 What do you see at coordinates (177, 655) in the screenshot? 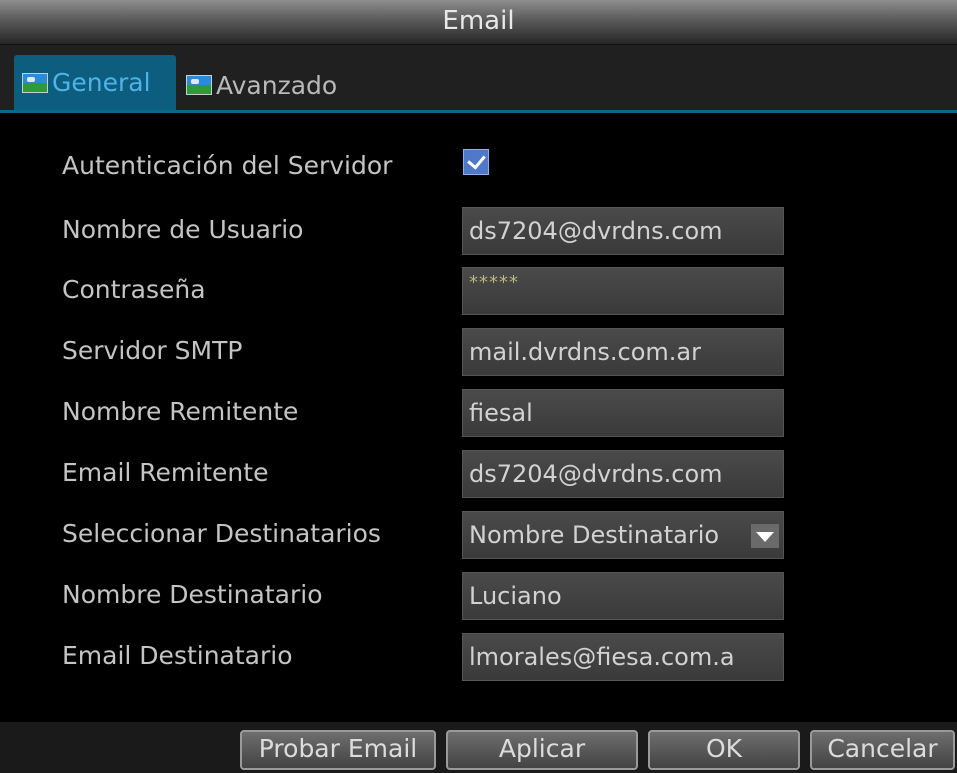
I see `recipient-email-label: Email Destinatario` at bounding box center [177, 655].